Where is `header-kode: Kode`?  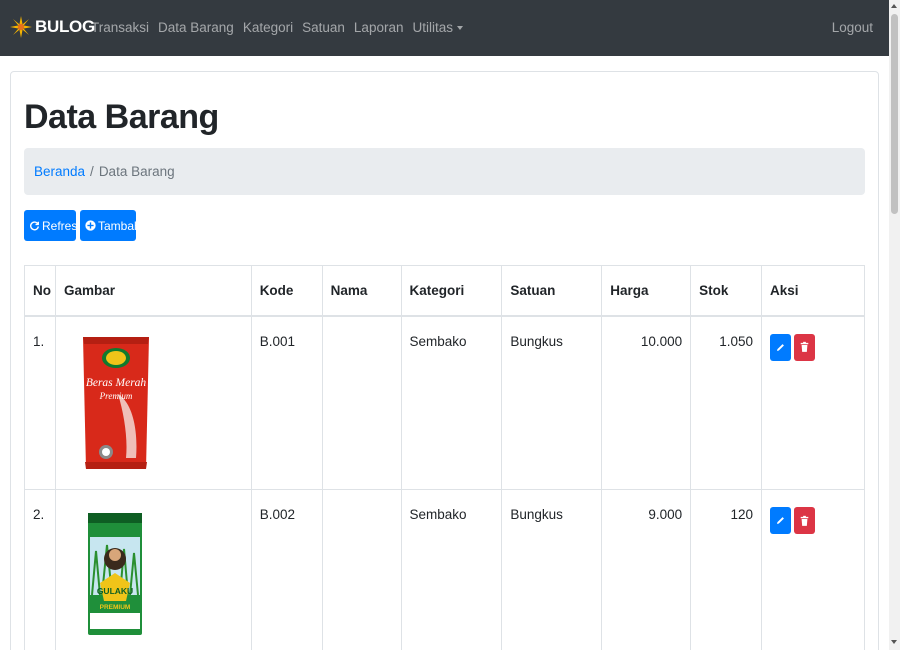
header-kode: Kode is located at coordinates (286, 291).